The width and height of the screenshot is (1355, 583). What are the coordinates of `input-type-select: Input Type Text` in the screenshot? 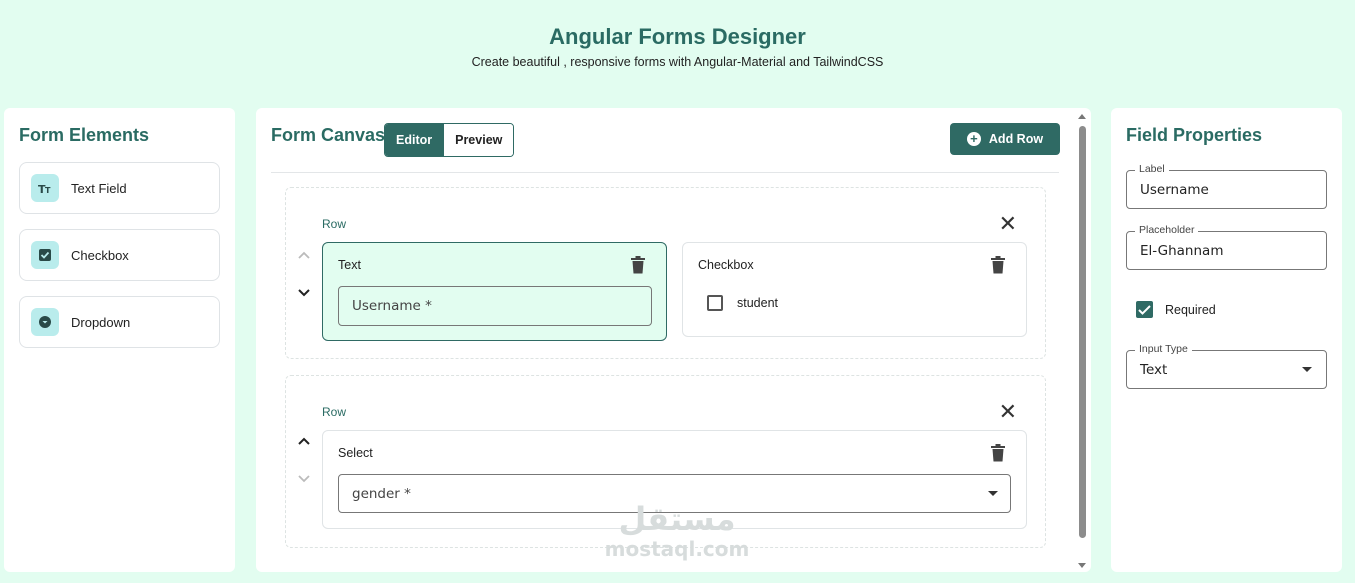 It's located at (1226, 366).